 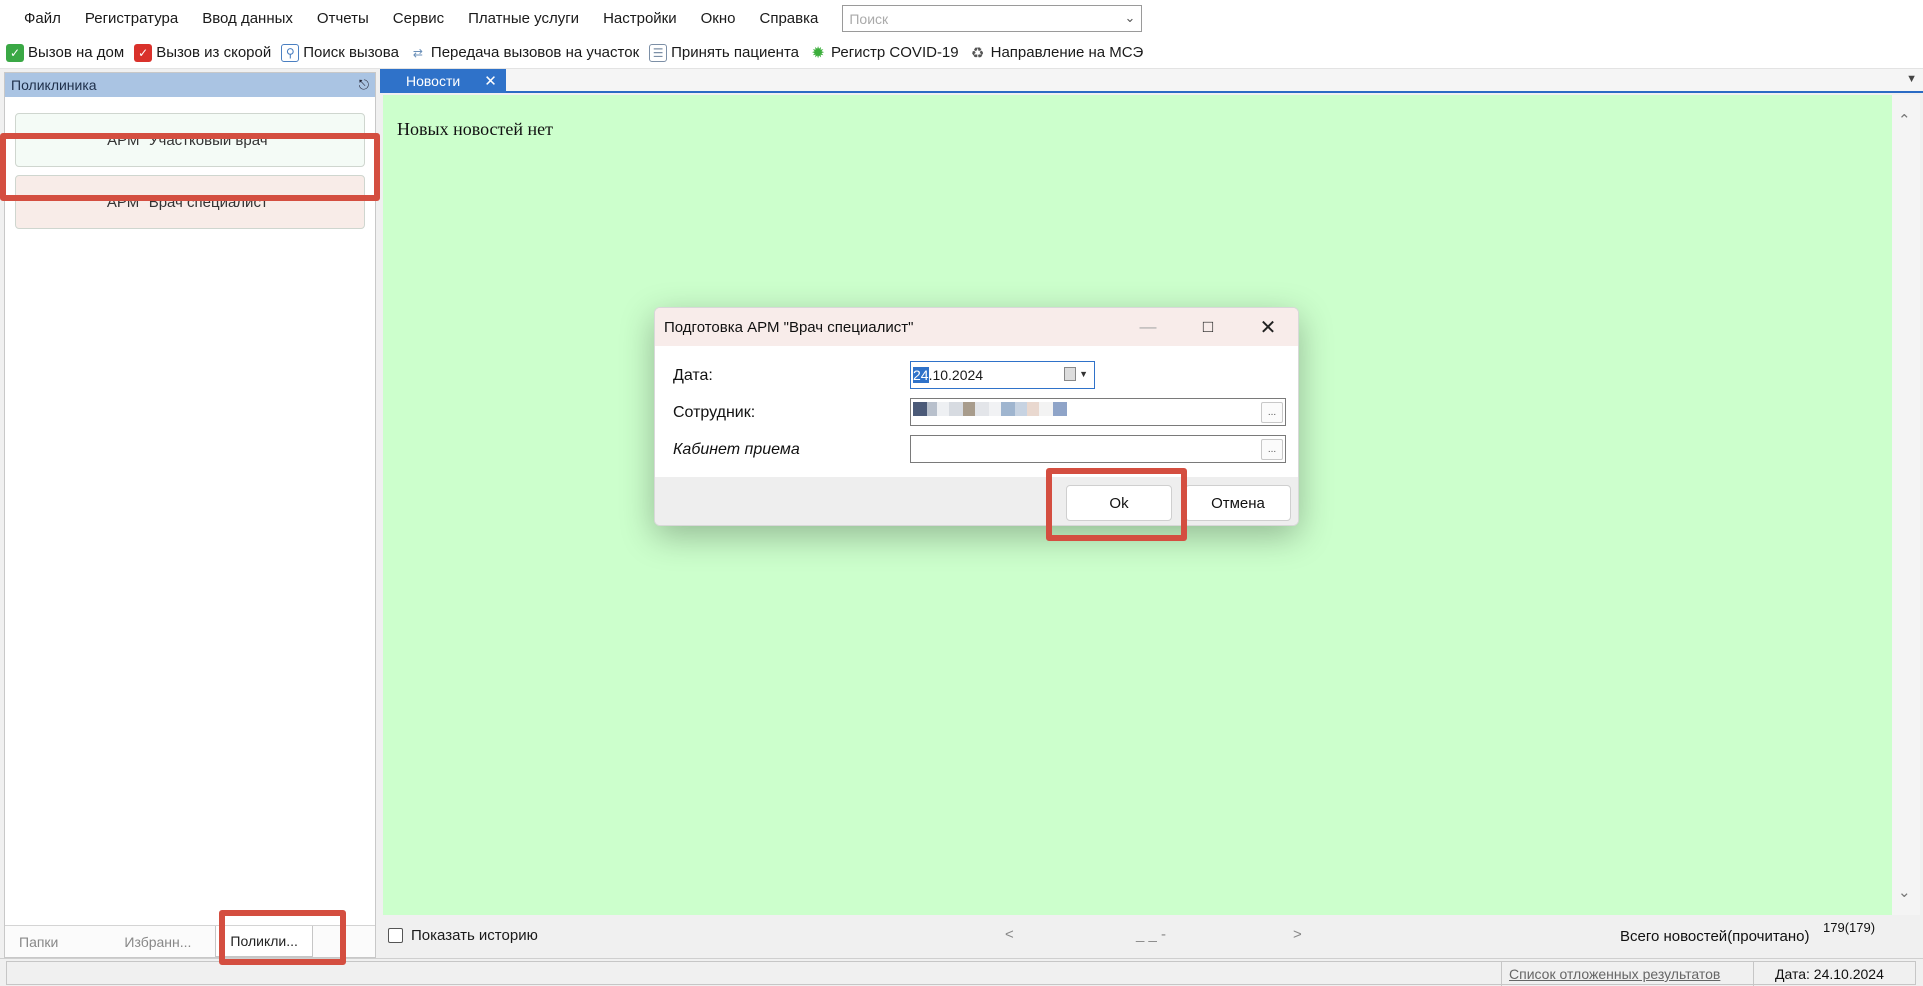 I want to click on cancel-button: Отмена, so click(x=1238, y=503).